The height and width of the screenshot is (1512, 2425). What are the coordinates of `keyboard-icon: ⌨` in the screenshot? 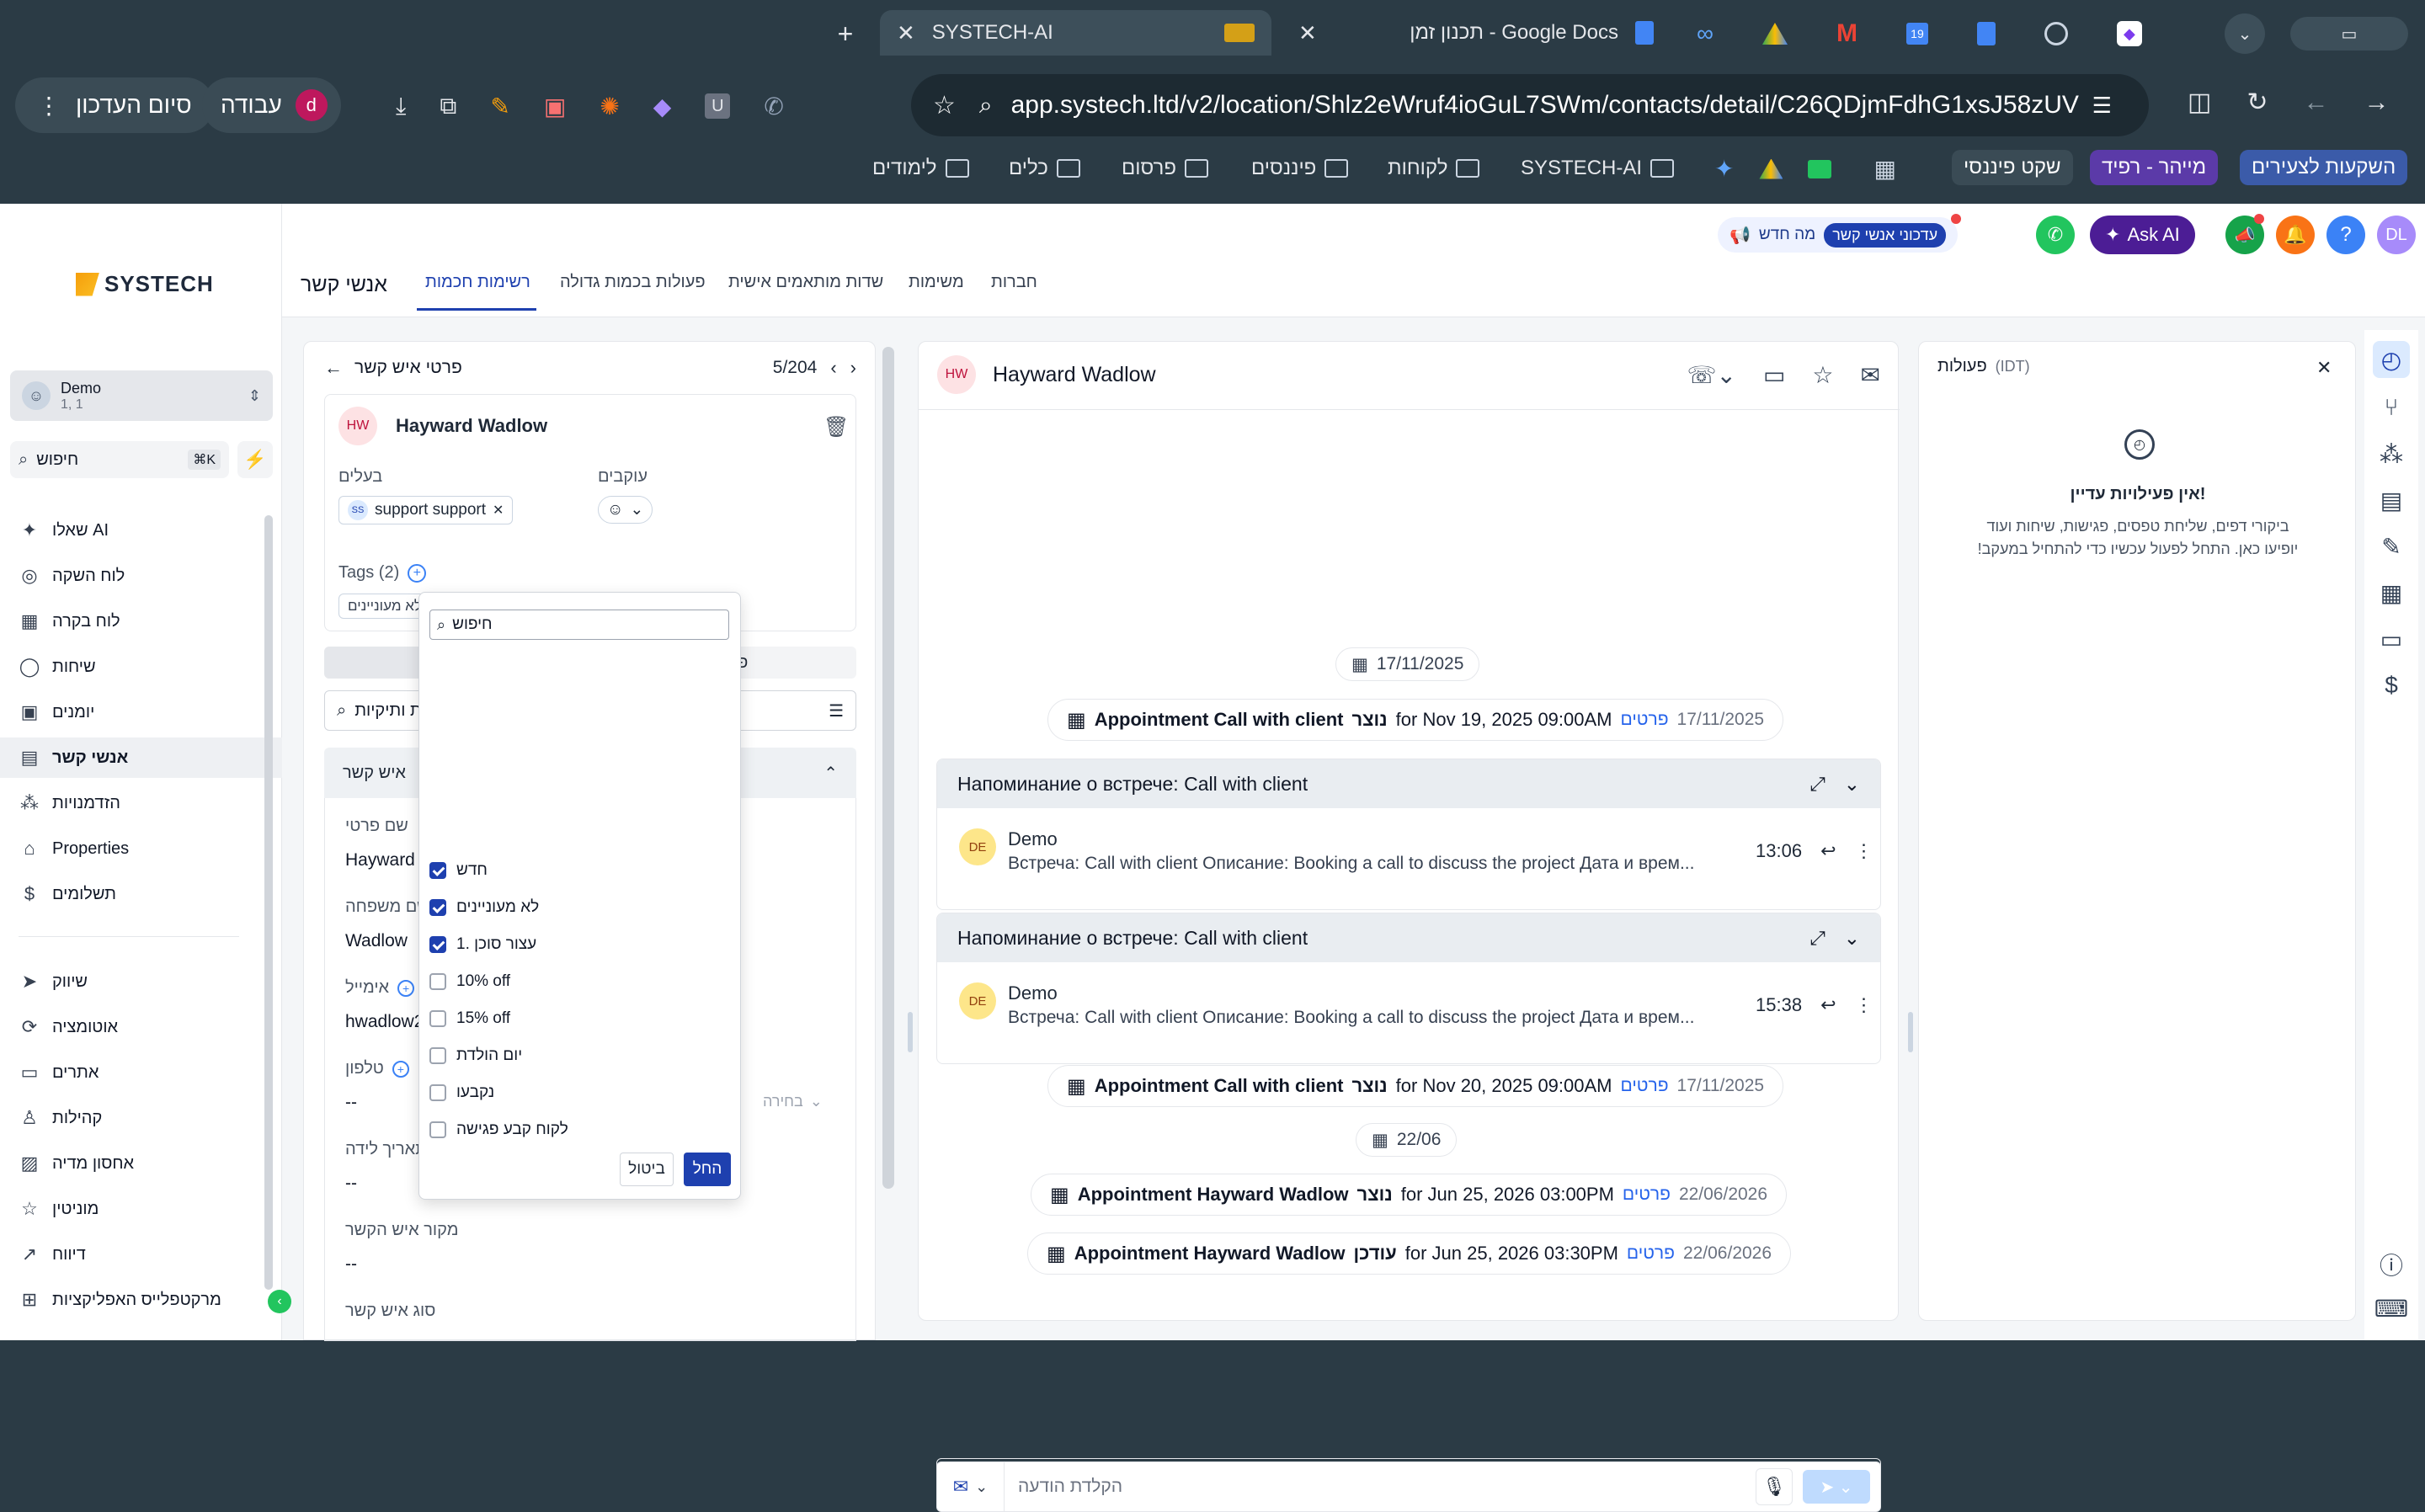 It's located at (2391, 1308).